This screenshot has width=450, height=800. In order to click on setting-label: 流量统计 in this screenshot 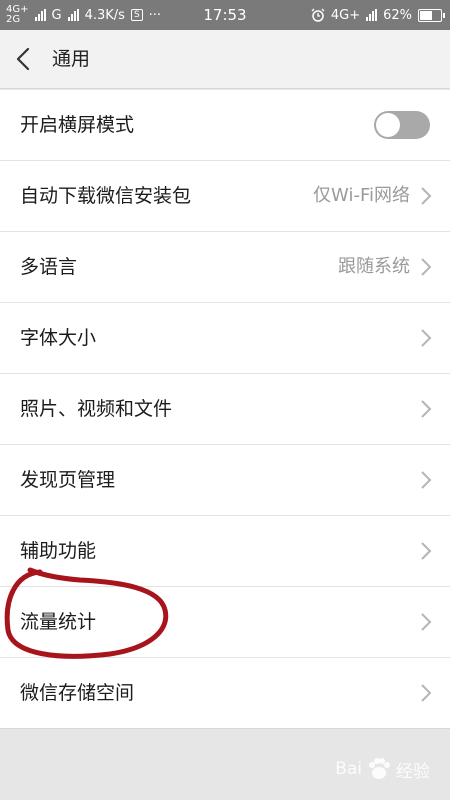, I will do `click(58, 622)`.